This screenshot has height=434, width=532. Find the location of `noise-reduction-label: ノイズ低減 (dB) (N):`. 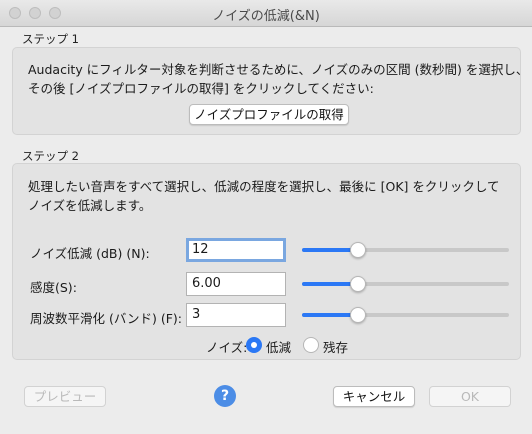

noise-reduction-label: ノイズ低減 (dB) (N): is located at coordinates (90, 253).